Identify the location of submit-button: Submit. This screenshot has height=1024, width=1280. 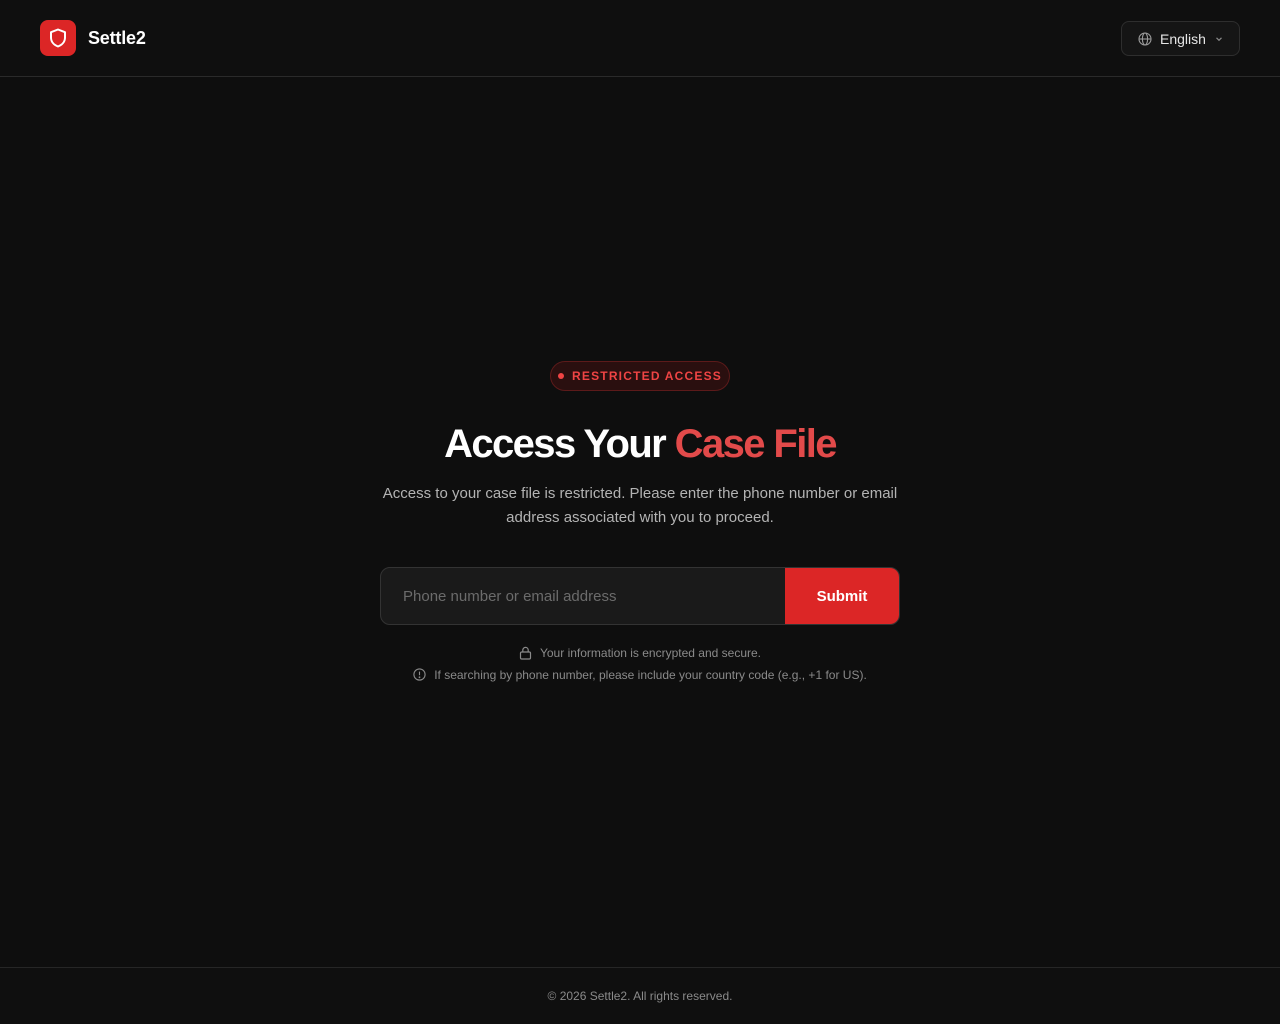
(842, 596).